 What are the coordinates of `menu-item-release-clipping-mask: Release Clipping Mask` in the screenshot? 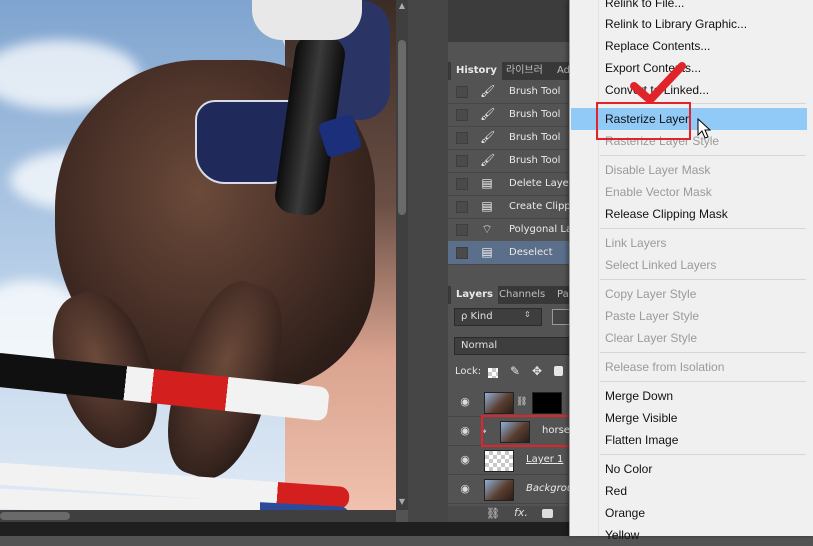 It's located at (689, 214).